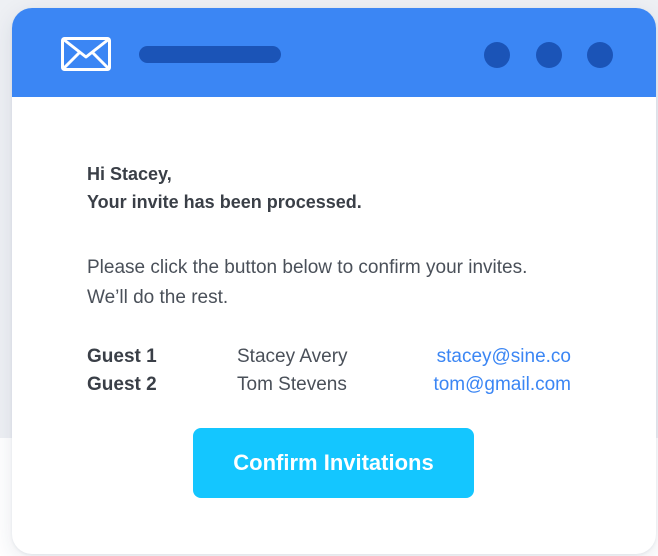 The height and width of the screenshot is (556, 658). What do you see at coordinates (333, 463) in the screenshot?
I see `confirm-invitations-button: Confirm Invitations` at bounding box center [333, 463].